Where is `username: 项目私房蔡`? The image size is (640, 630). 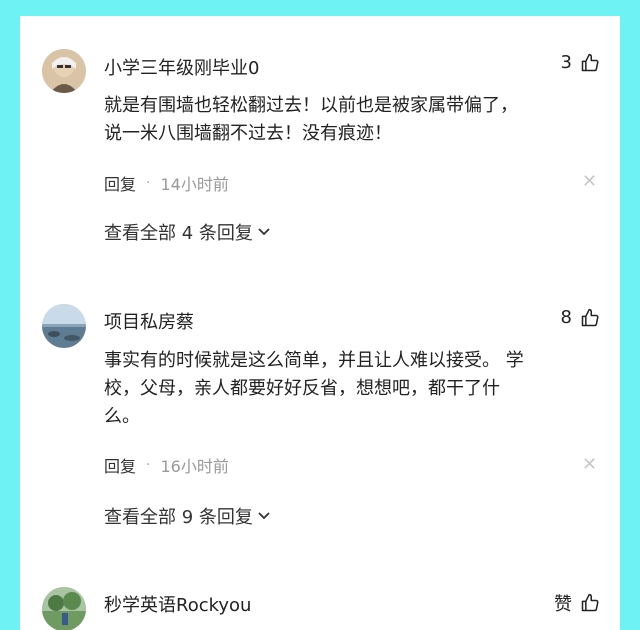 username: 项目私房蔡 is located at coordinates (149, 321).